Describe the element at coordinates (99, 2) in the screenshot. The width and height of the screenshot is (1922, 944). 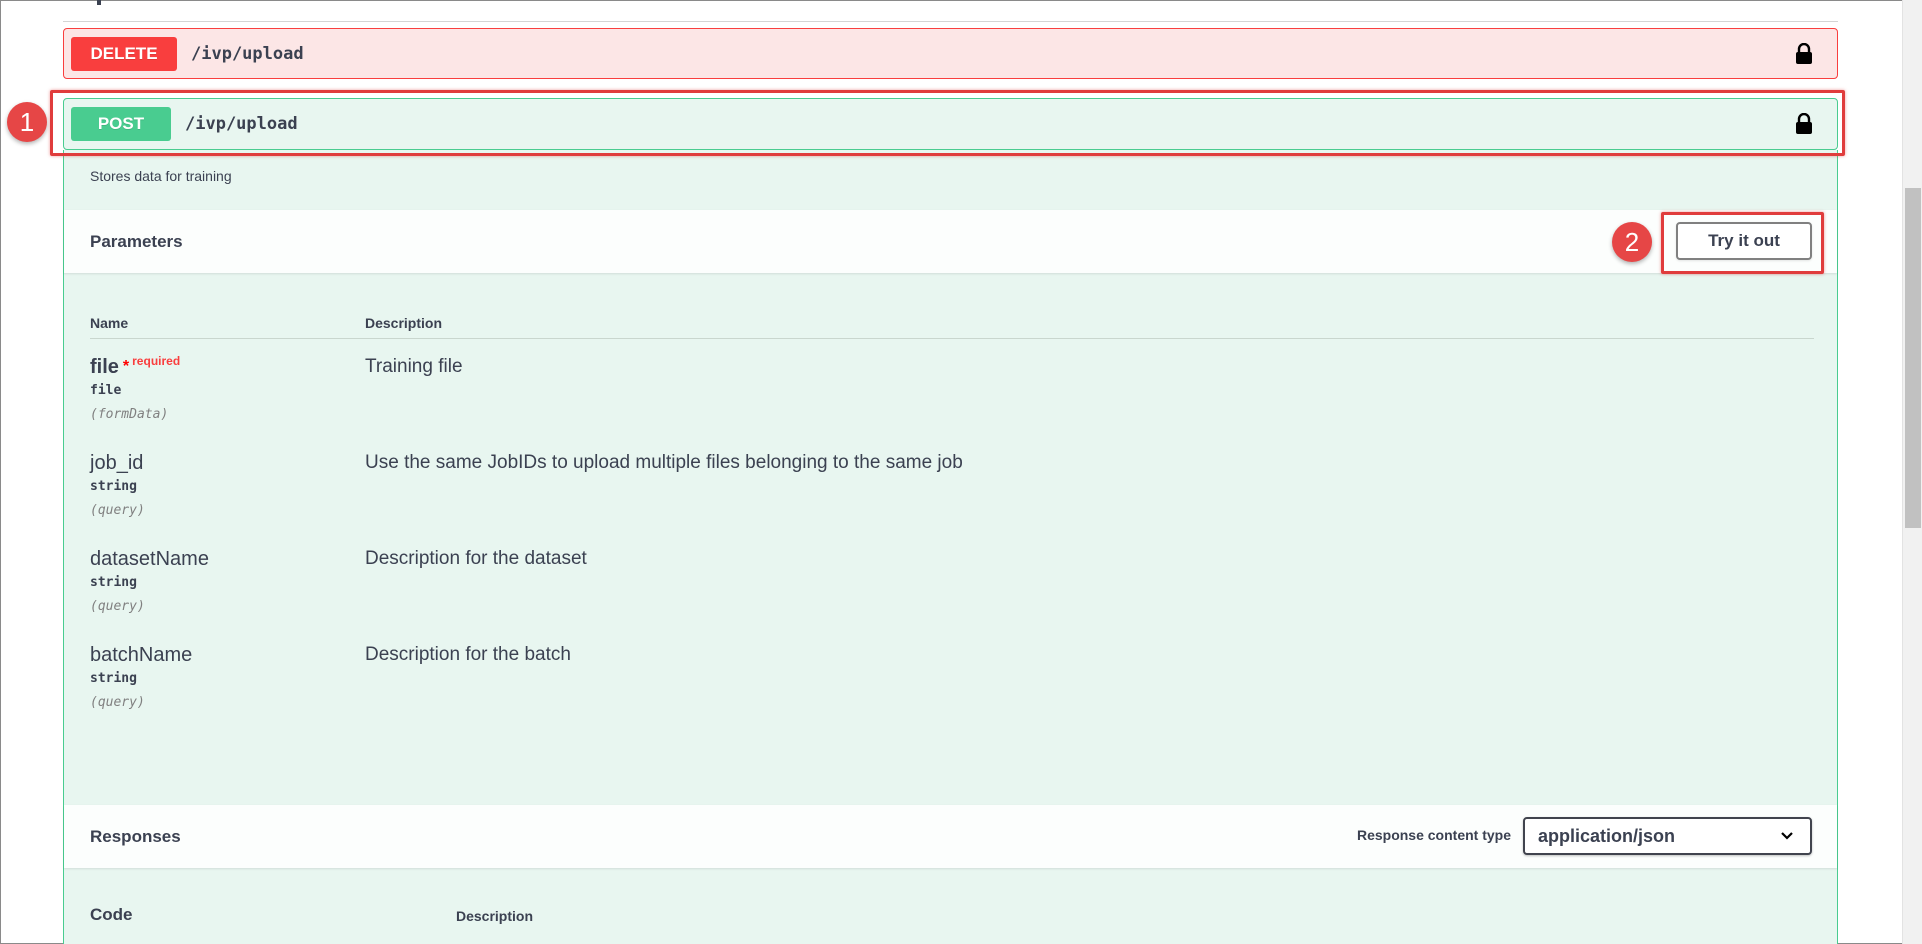
I see `truncated-heading-fragment` at that location.